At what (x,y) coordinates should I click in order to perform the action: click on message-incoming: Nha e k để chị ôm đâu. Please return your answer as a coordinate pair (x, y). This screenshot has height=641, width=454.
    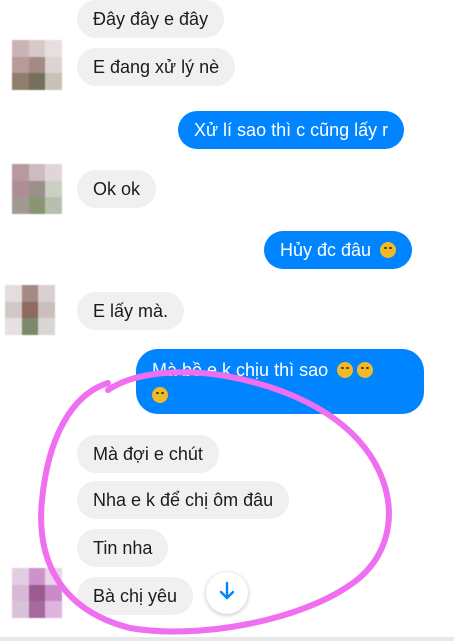
    Looking at the image, I should click on (183, 500).